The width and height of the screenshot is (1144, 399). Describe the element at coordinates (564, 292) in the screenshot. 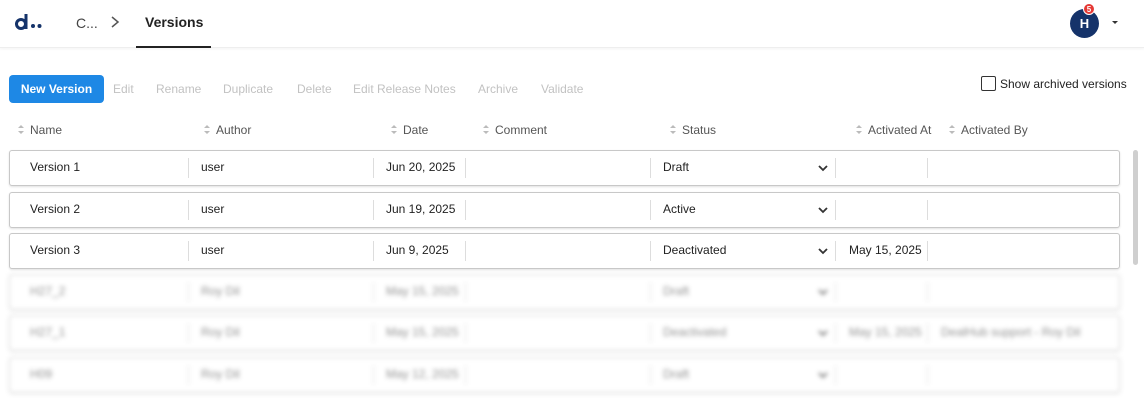

I see `table-row: H27_2 Roy Dil May 15, 2025 Draft` at that location.